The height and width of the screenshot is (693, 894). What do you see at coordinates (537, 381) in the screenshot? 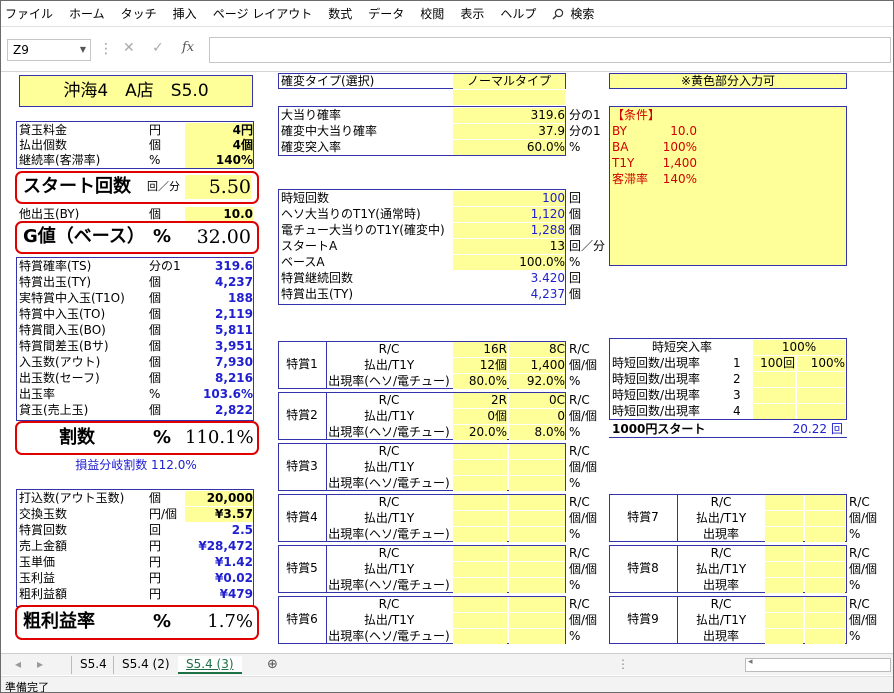
I see `prize-cell-b: 92.0%` at bounding box center [537, 381].